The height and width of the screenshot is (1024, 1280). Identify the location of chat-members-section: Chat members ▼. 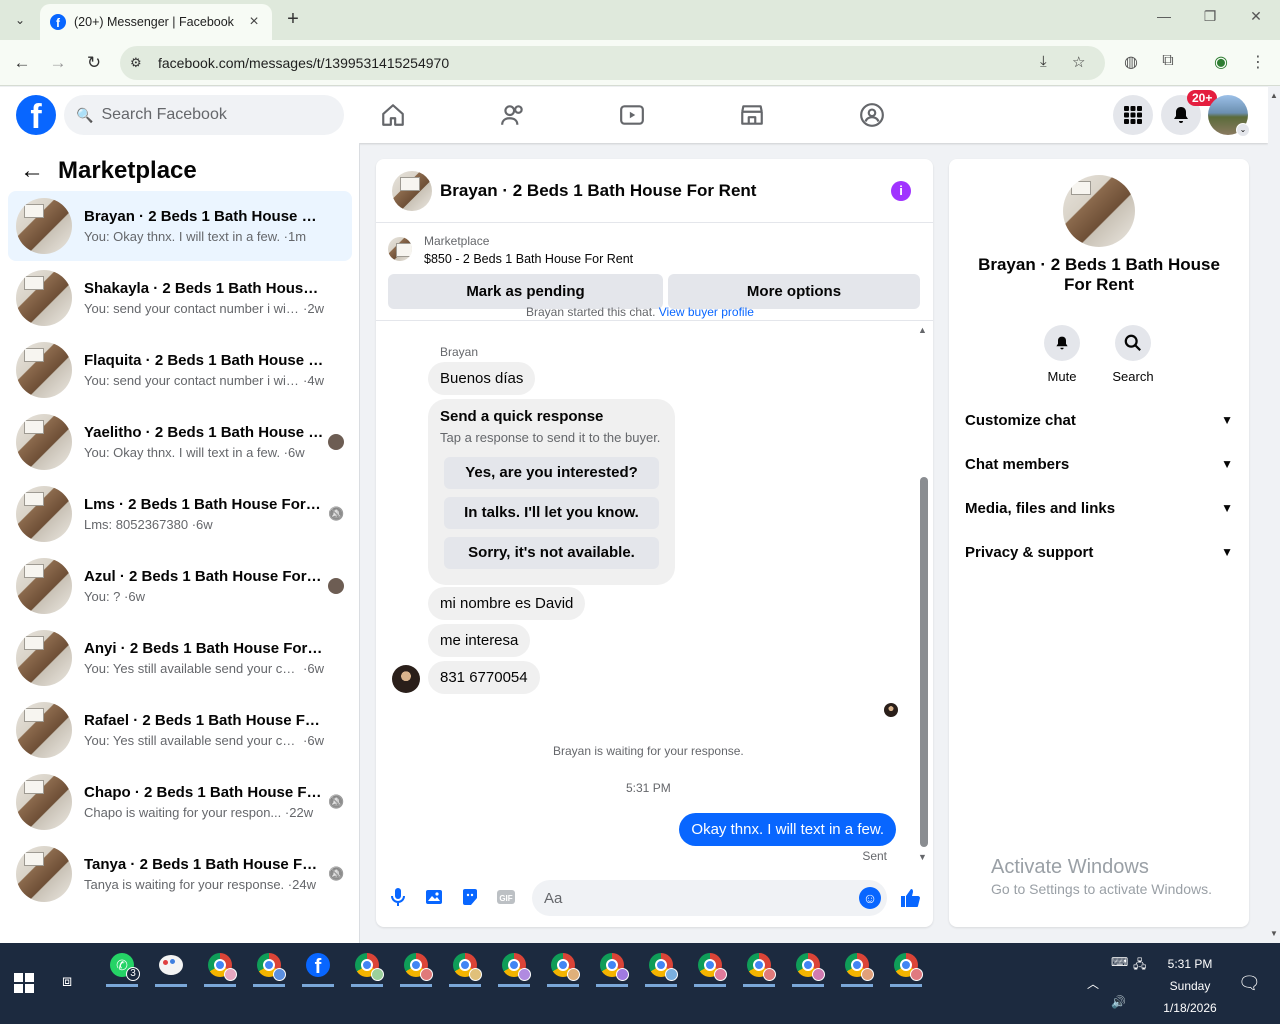
(1099, 464).